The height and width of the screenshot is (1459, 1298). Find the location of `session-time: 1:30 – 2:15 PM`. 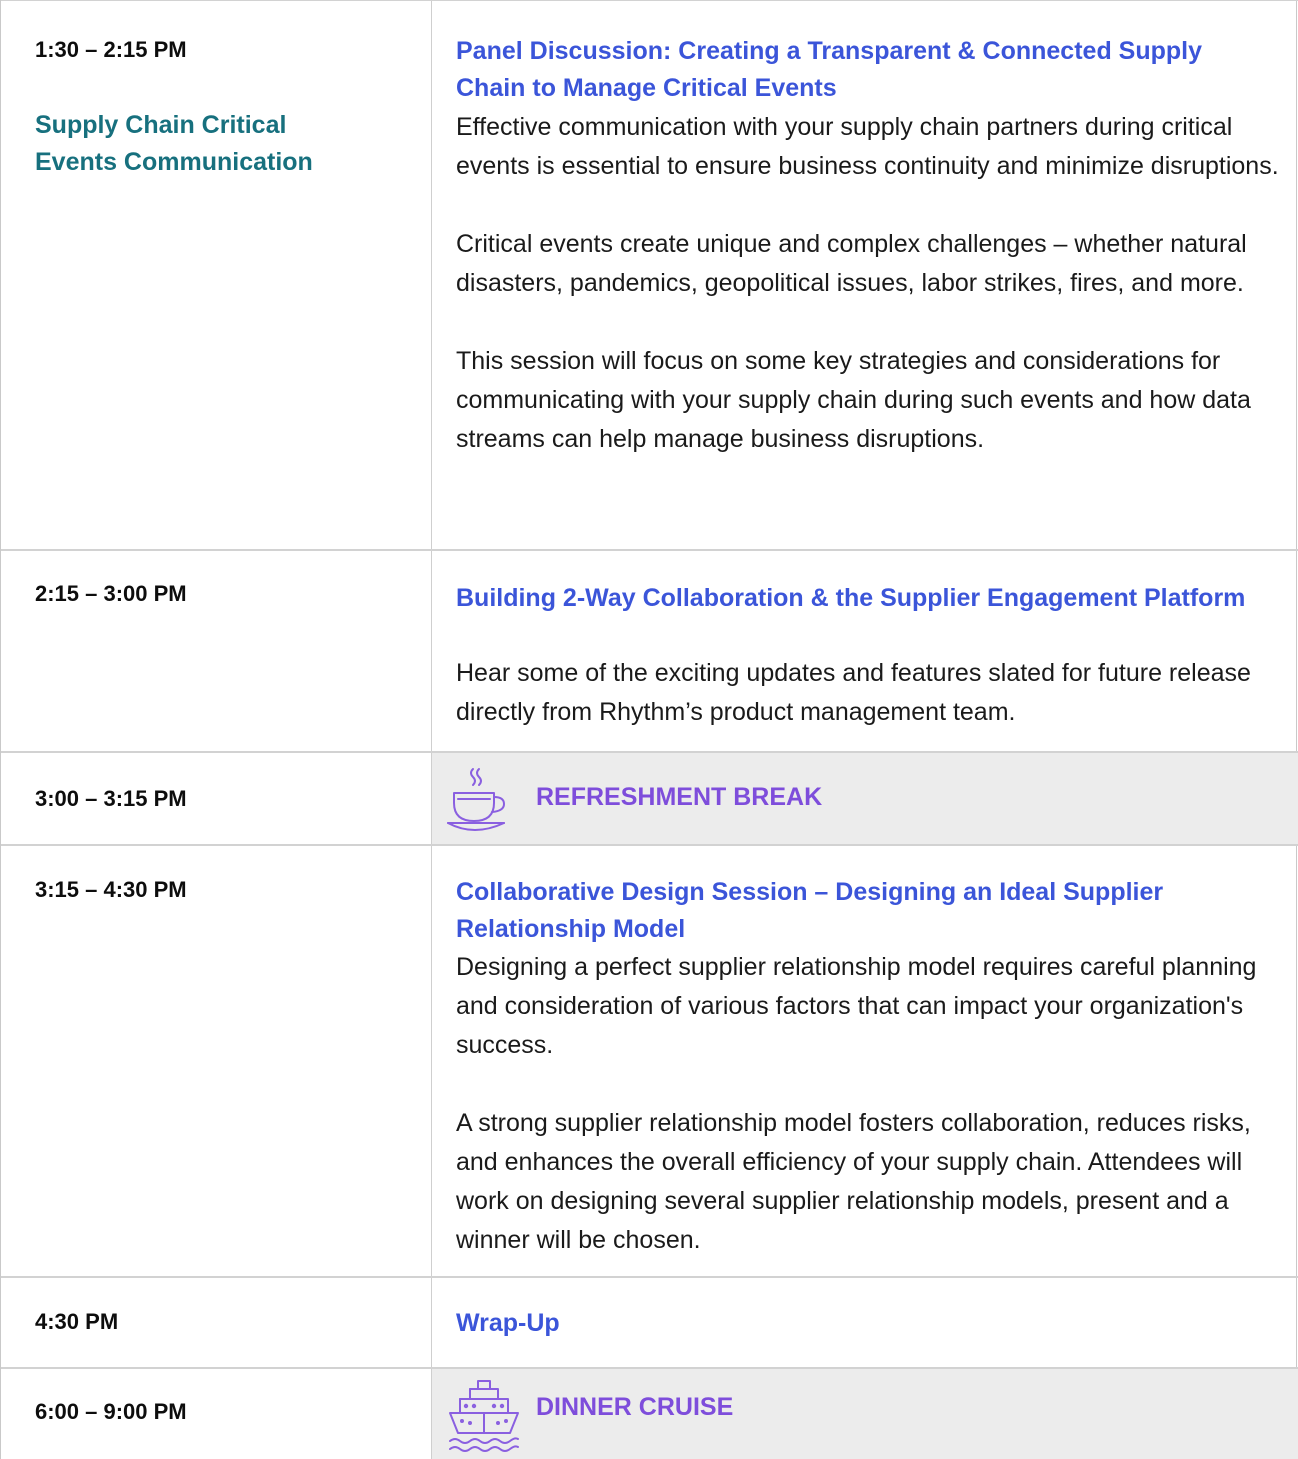

session-time: 1:30 – 2:15 PM is located at coordinates (111, 49).